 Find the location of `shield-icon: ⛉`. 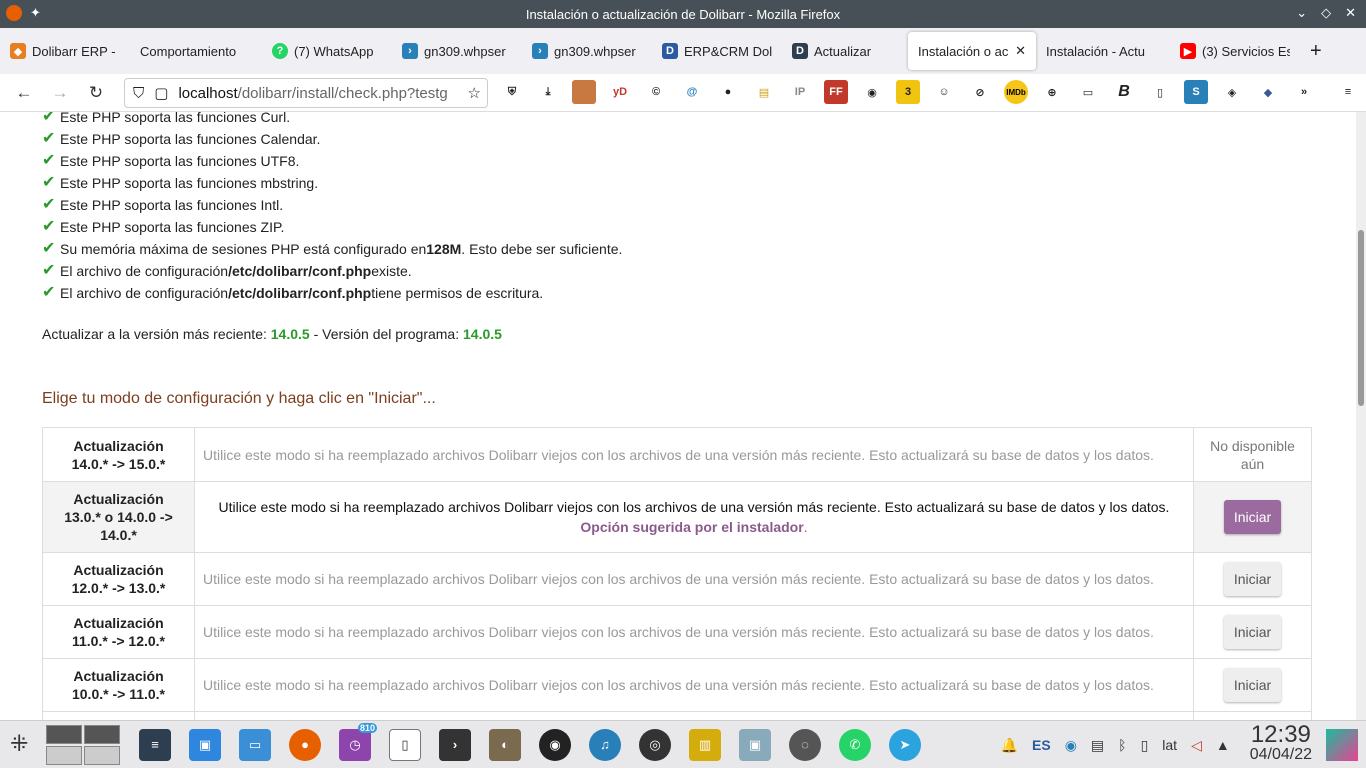

shield-icon: ⛉ is located at coordinates (138, 93).